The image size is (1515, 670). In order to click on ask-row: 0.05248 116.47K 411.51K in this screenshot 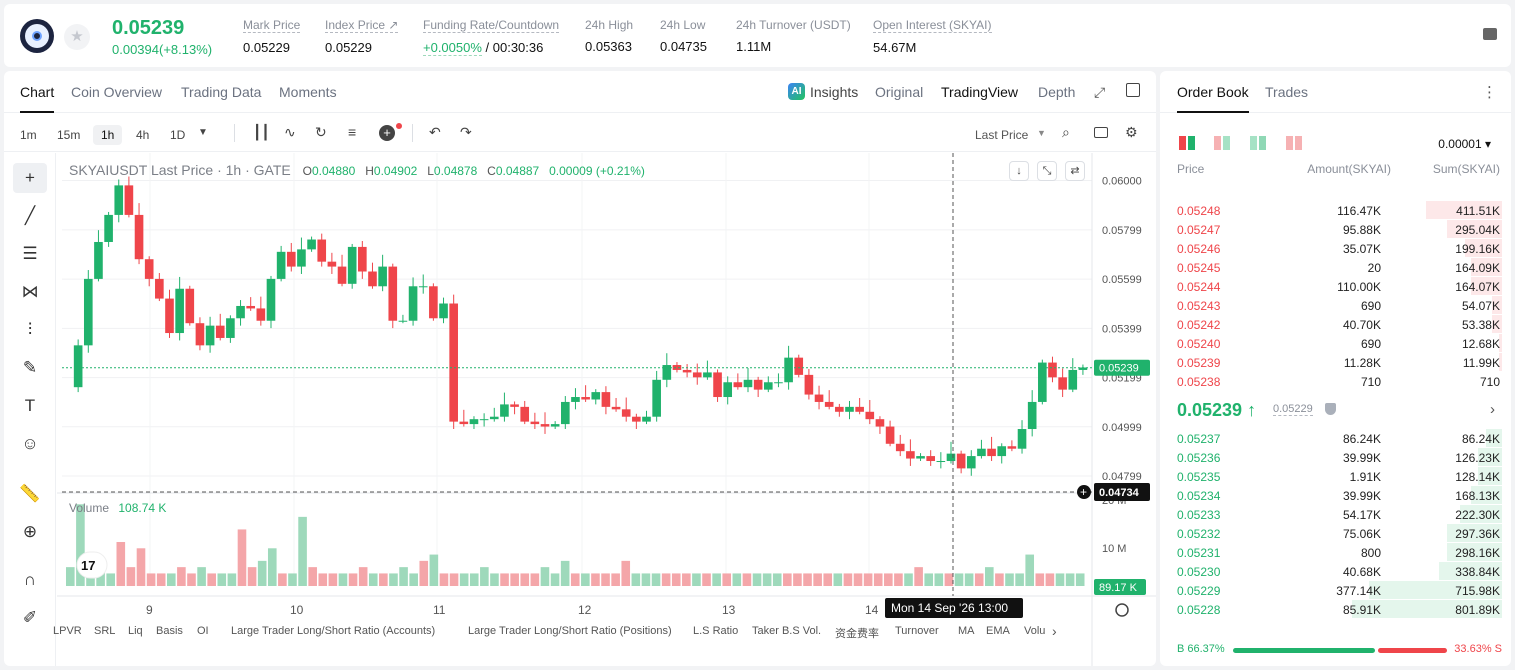, I will do `click(1337, 210)`.